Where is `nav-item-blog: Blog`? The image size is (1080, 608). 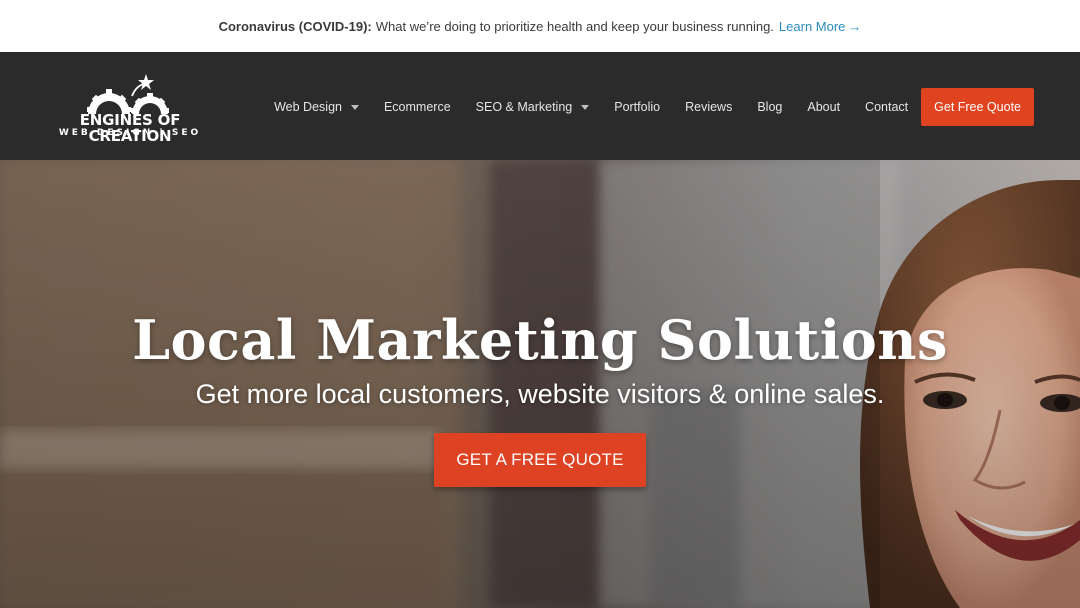
nav-item-blog: Blog is located at coordinates (769, 107).